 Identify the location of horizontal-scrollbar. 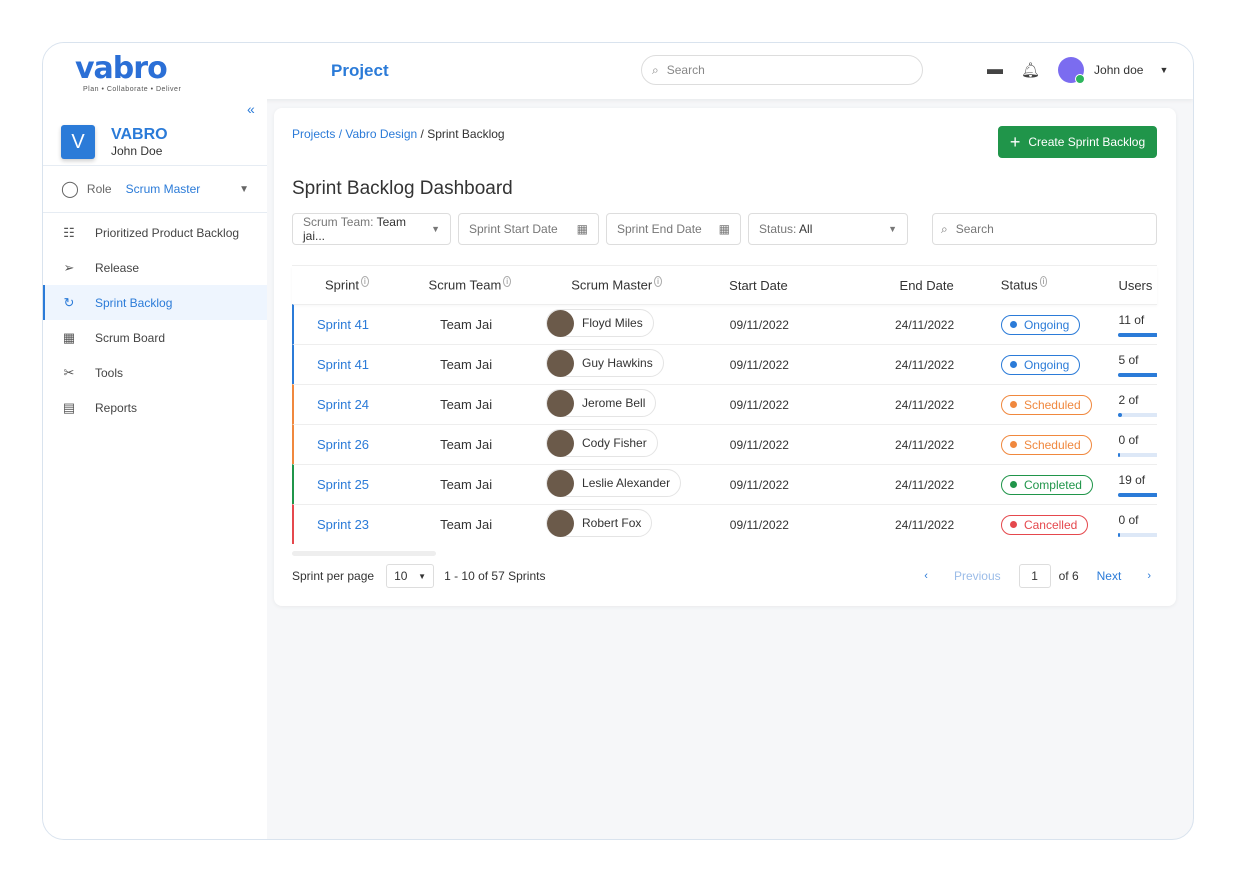
(364, 553).